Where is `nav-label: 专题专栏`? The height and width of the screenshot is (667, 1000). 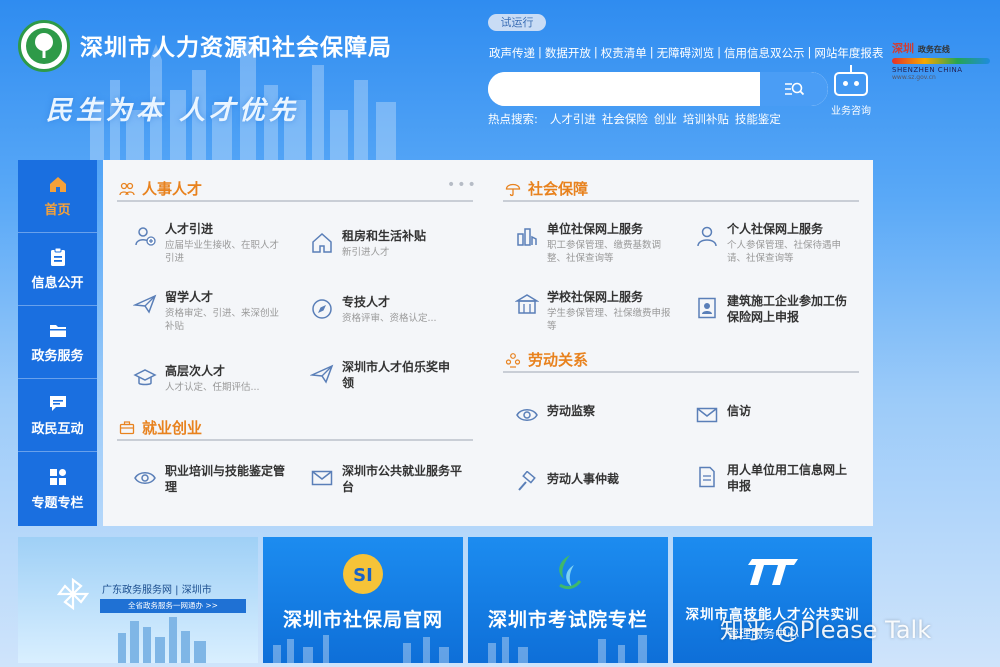
nav-label: 专题专栏 is located at coordinates (57, 503).